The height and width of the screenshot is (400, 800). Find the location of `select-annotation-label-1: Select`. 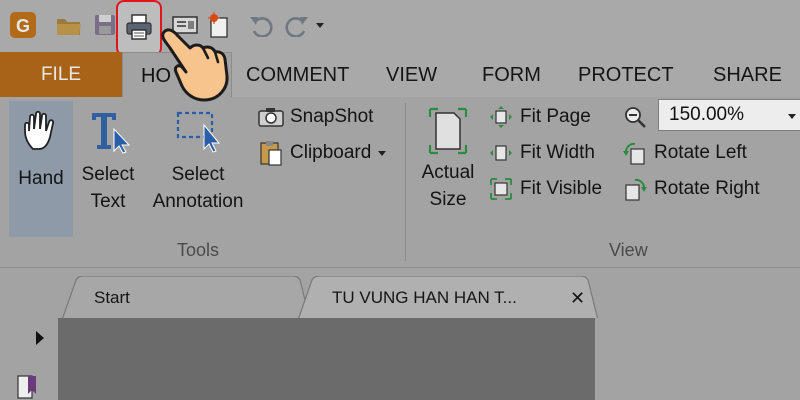

select-annotation-label-1: Select is located at coordinates (198, 174).